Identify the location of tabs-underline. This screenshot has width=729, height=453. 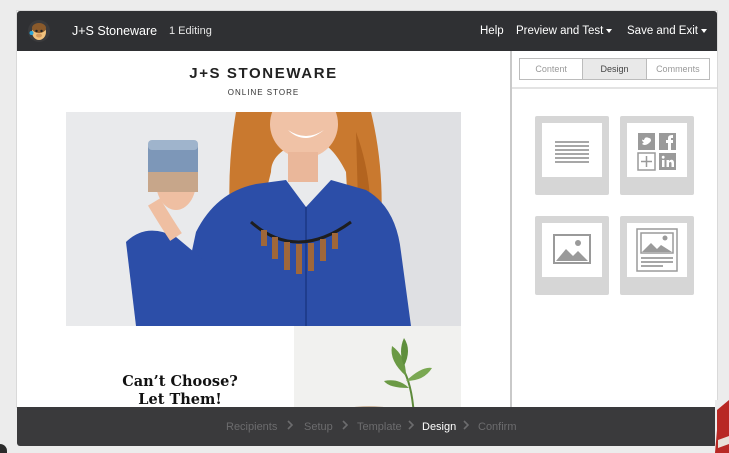
(614, 88).